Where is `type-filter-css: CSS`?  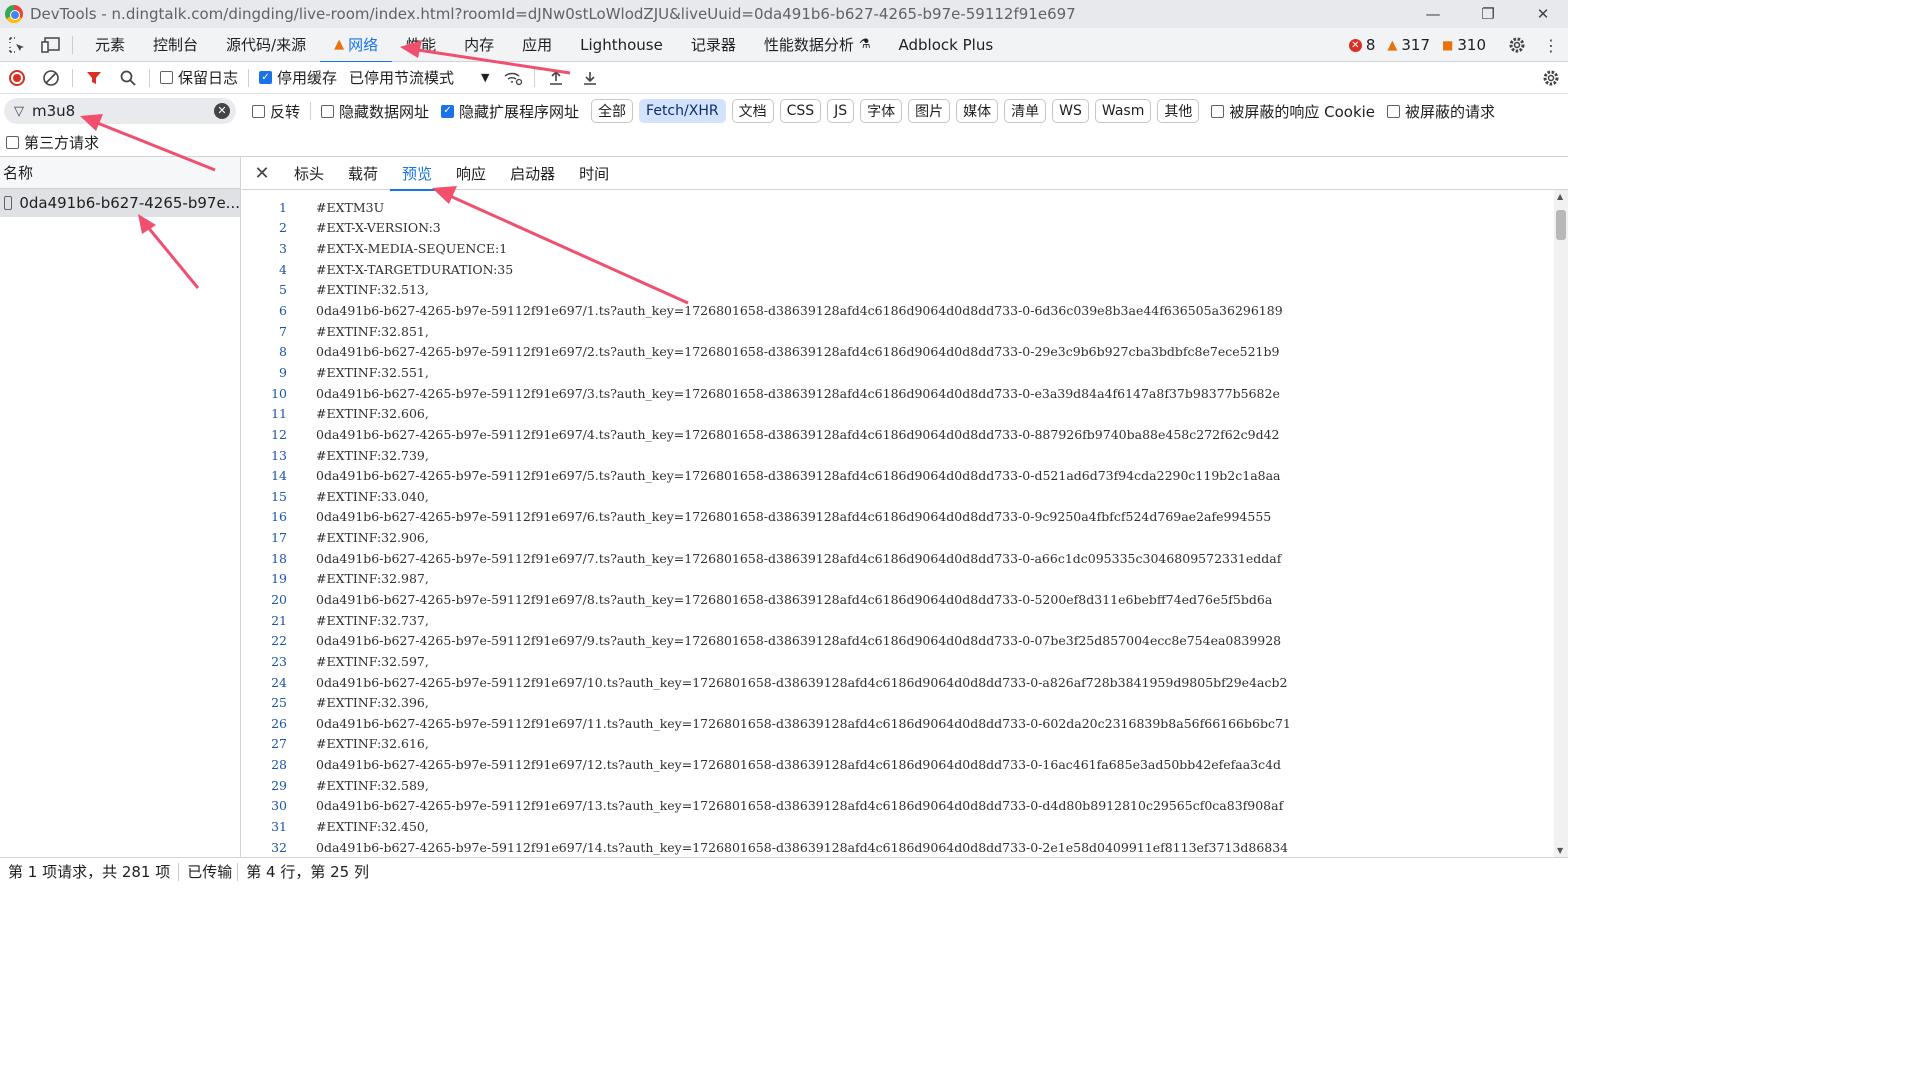 type-filter-css: CSS is located at coordinates (800, 111).